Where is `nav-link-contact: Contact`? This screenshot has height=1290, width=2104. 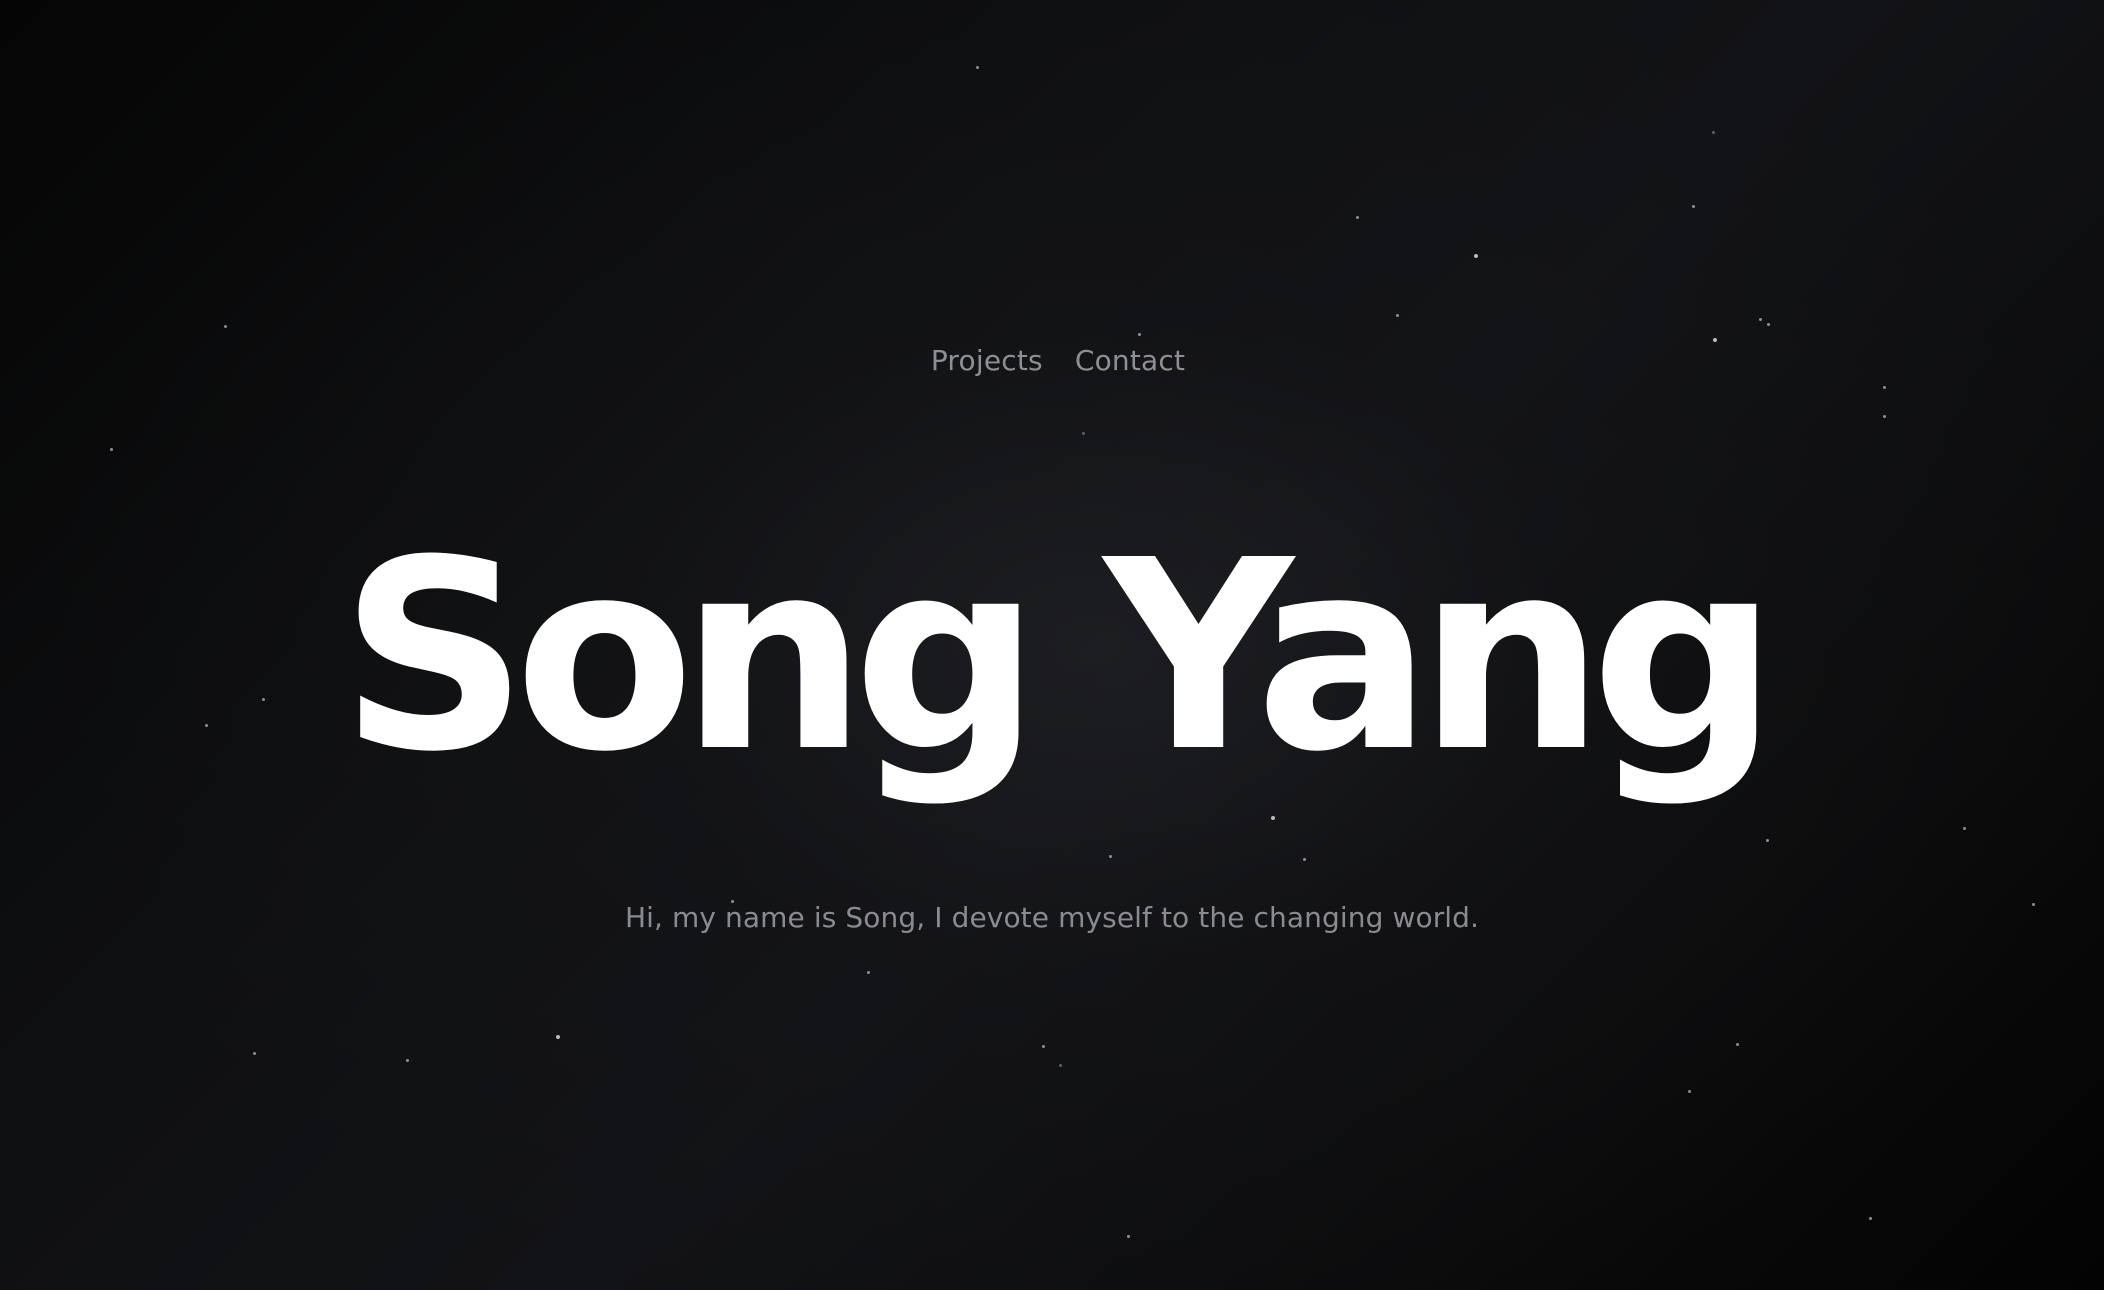 nav-link-contact: Contact is located at coordinates (1130, 360).